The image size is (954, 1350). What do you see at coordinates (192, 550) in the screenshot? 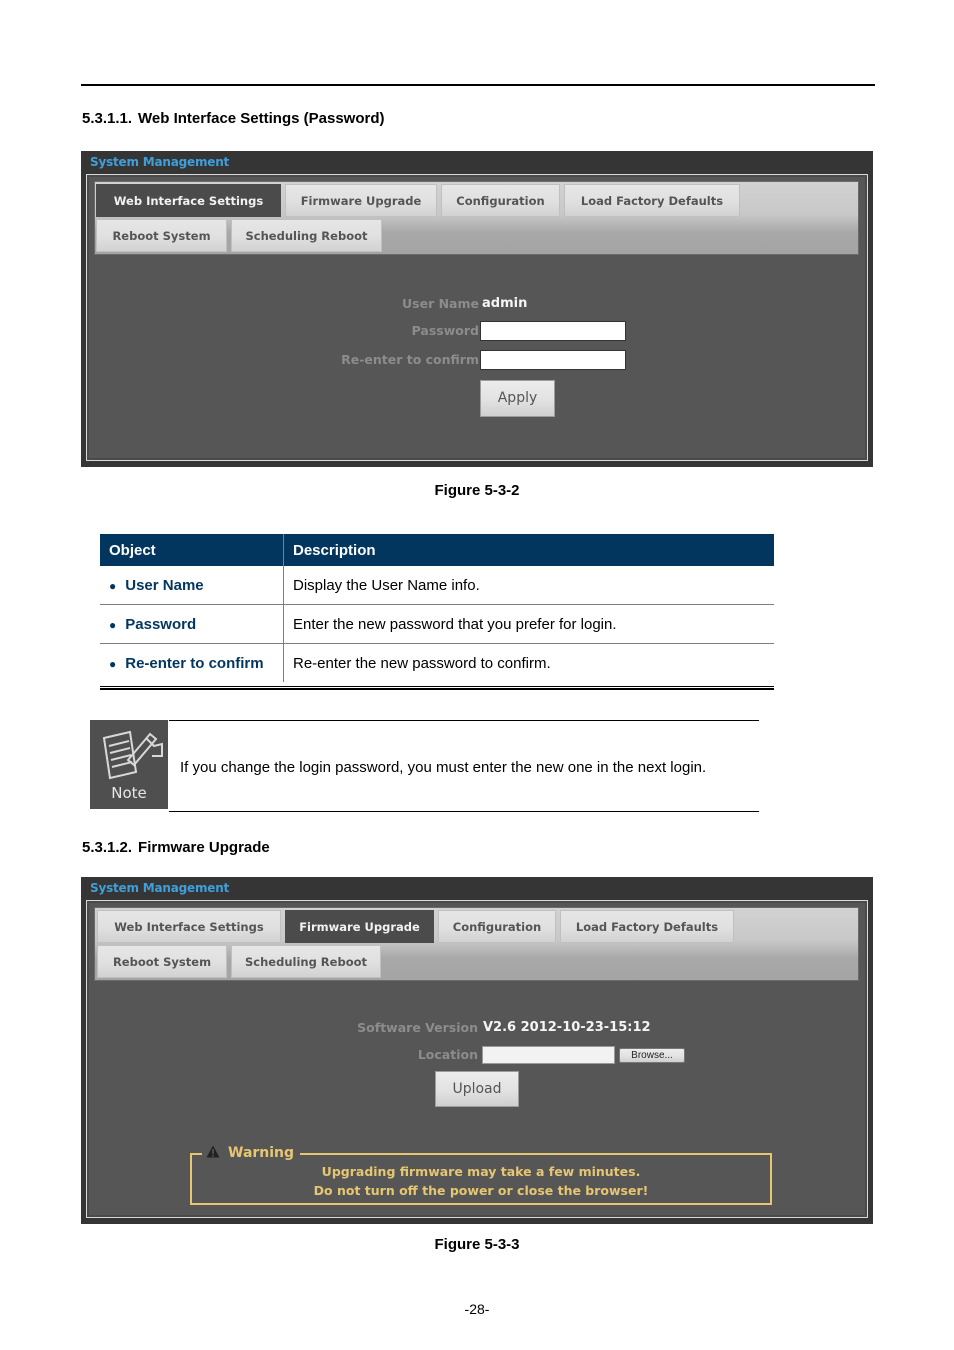
I see `column-header-object: Object` at bounding box center [192, 550].